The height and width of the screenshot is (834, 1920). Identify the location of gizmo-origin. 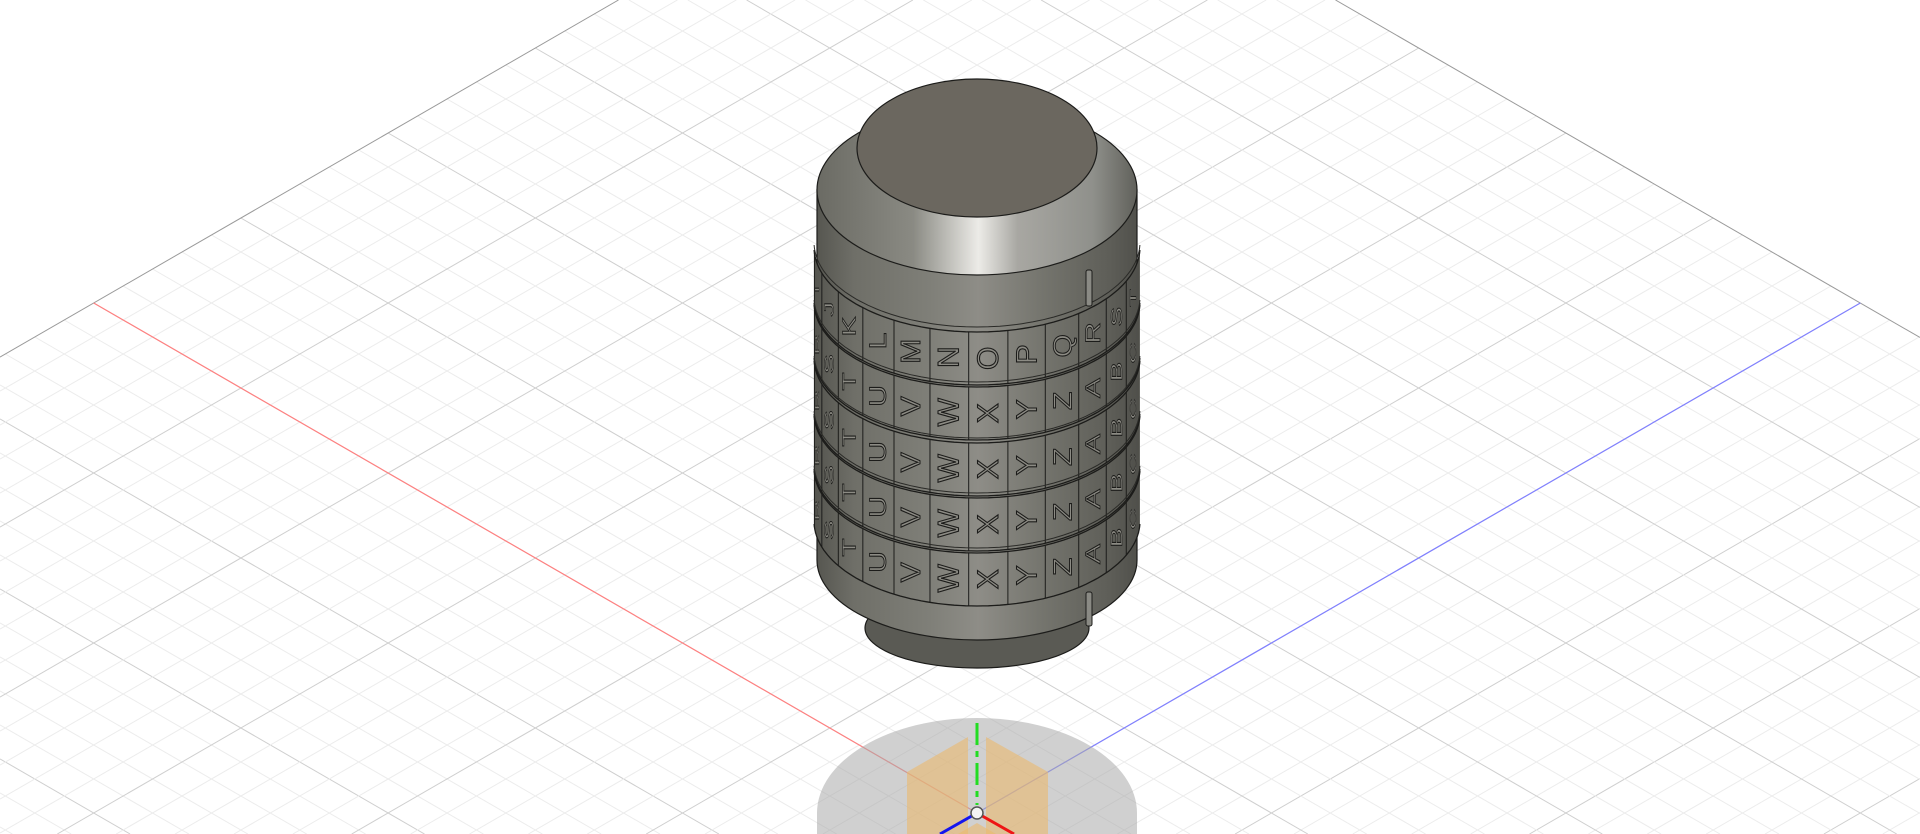
(977, 813).